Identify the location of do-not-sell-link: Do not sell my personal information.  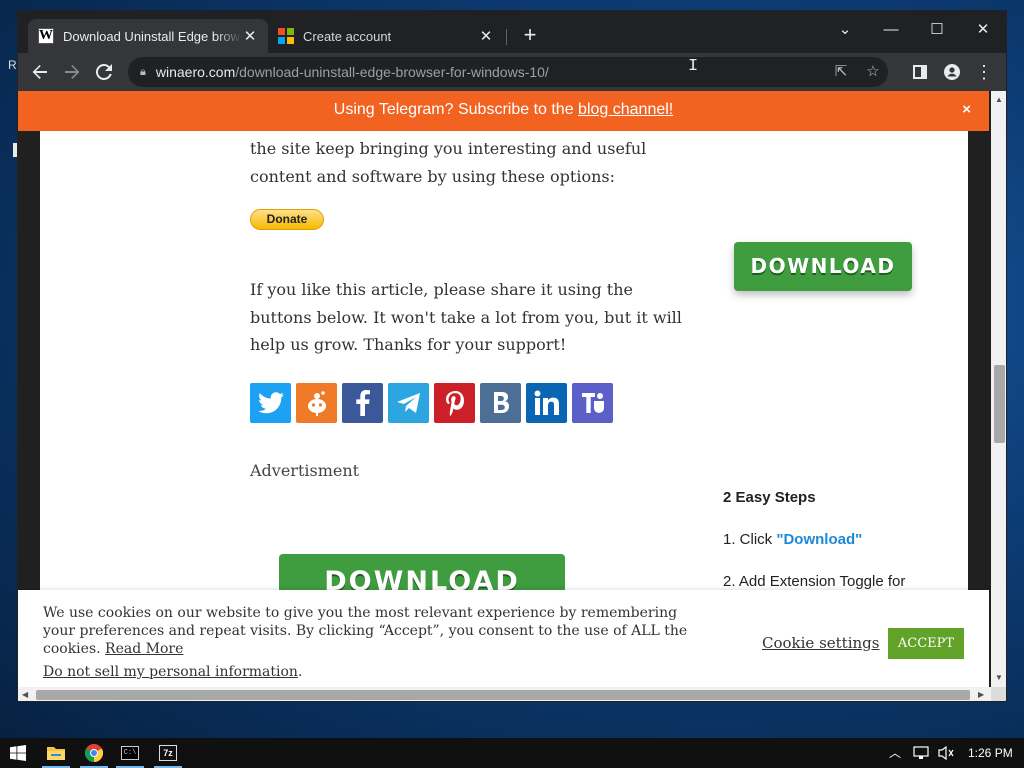
(170, 672).